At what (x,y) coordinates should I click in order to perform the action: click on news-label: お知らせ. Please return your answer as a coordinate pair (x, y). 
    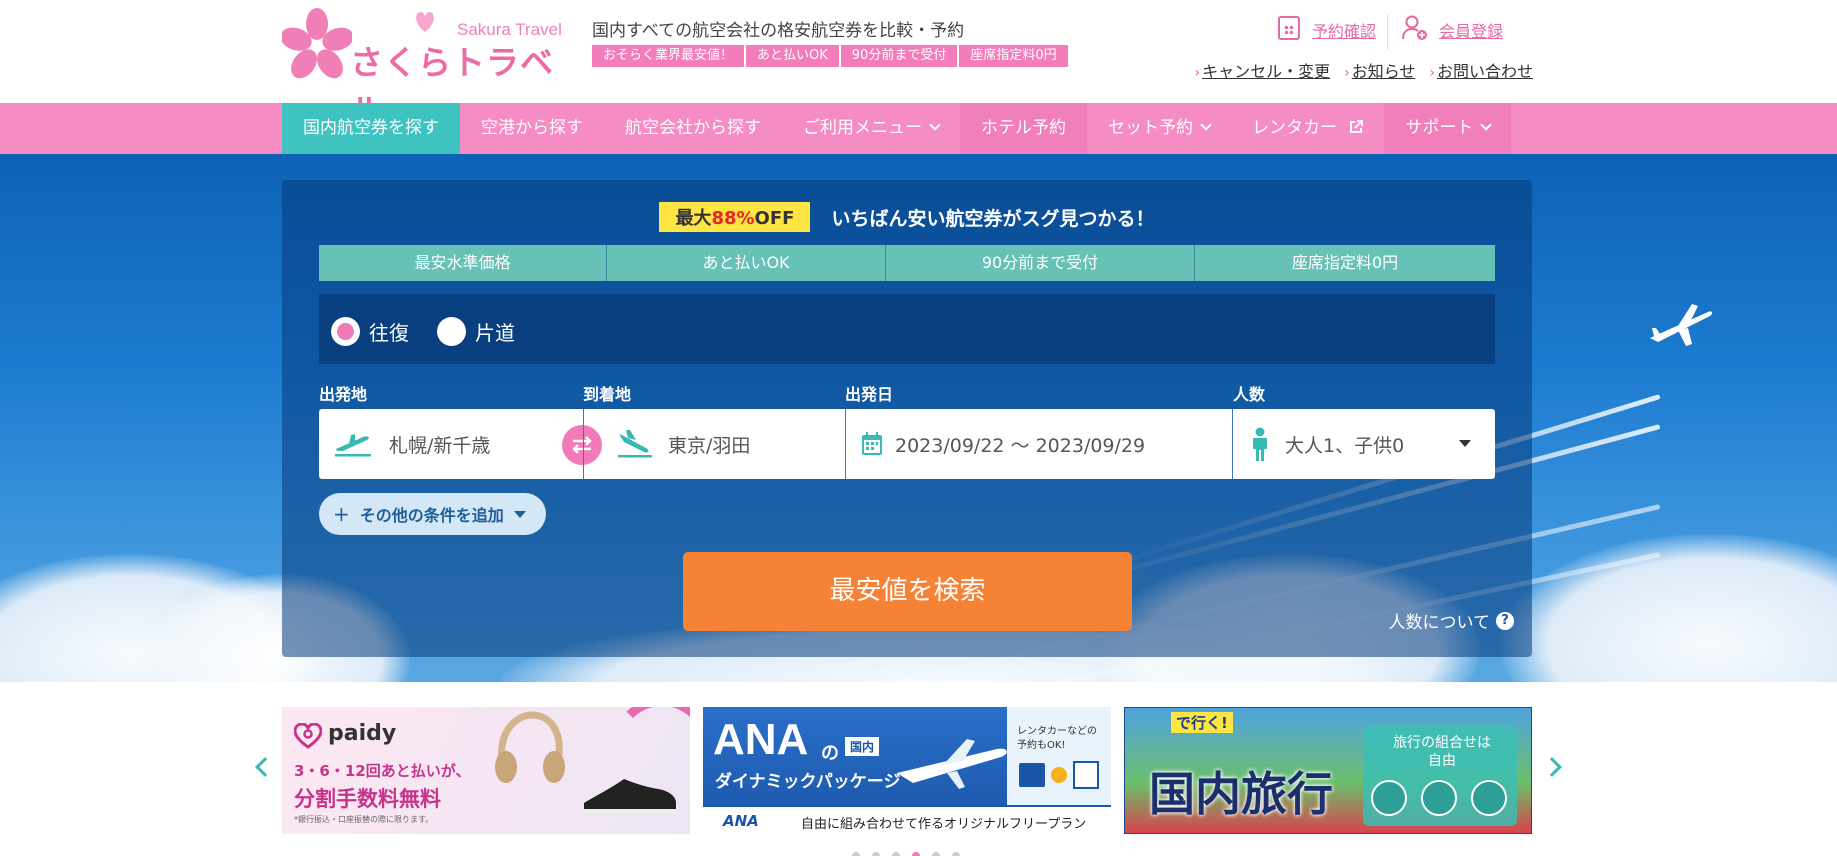
    Looking at the image, I should click on (1383, 71).